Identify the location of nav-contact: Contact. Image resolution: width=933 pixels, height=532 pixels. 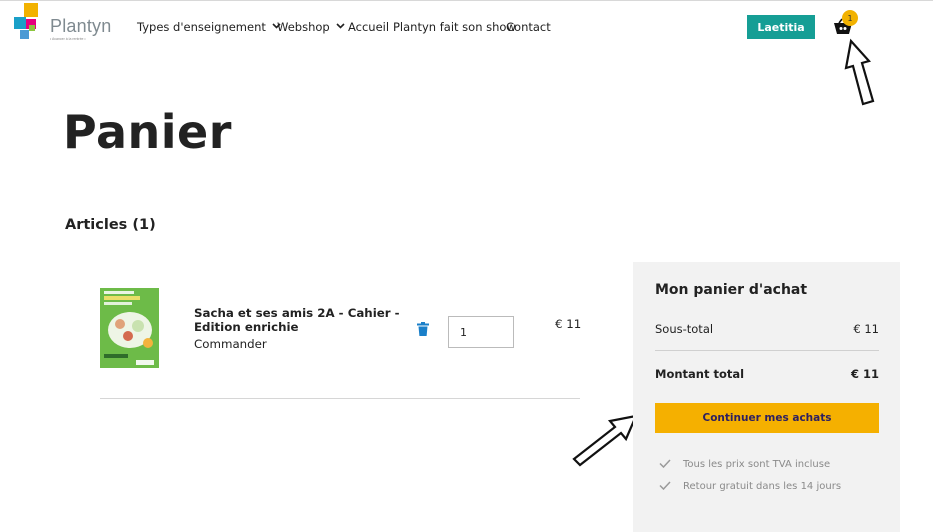
(528, 27).